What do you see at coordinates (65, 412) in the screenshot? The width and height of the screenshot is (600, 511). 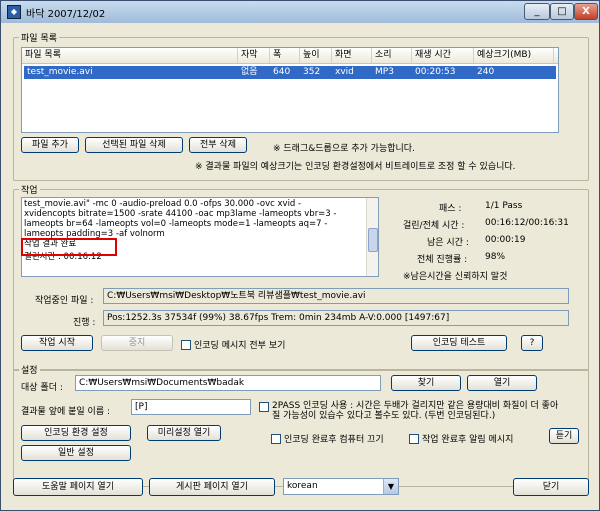 I see `prefix-label: 결과물 앞에 붙일 이름 :` at bounding box center [65, 412].